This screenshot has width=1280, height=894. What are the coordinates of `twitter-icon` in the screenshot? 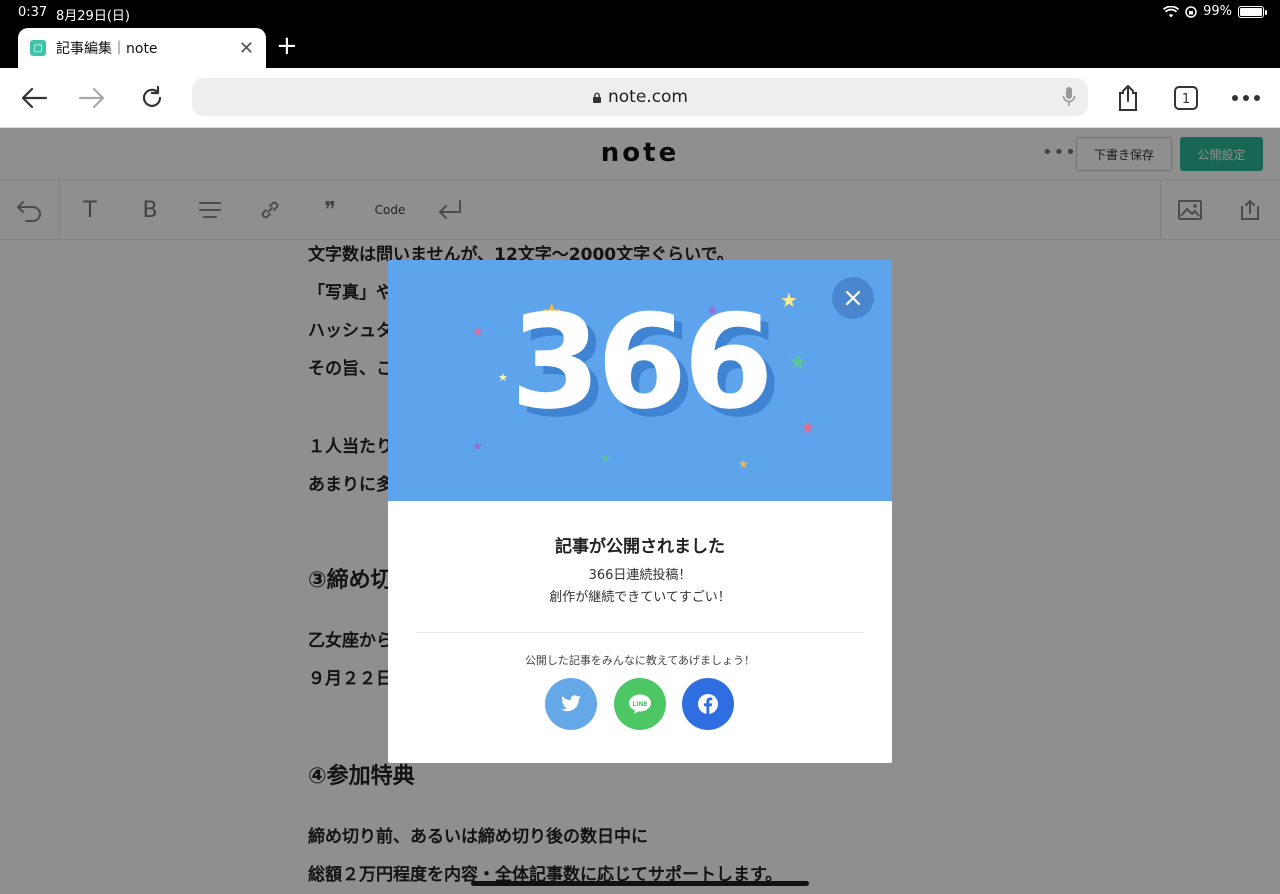 It's located at (571, 703).